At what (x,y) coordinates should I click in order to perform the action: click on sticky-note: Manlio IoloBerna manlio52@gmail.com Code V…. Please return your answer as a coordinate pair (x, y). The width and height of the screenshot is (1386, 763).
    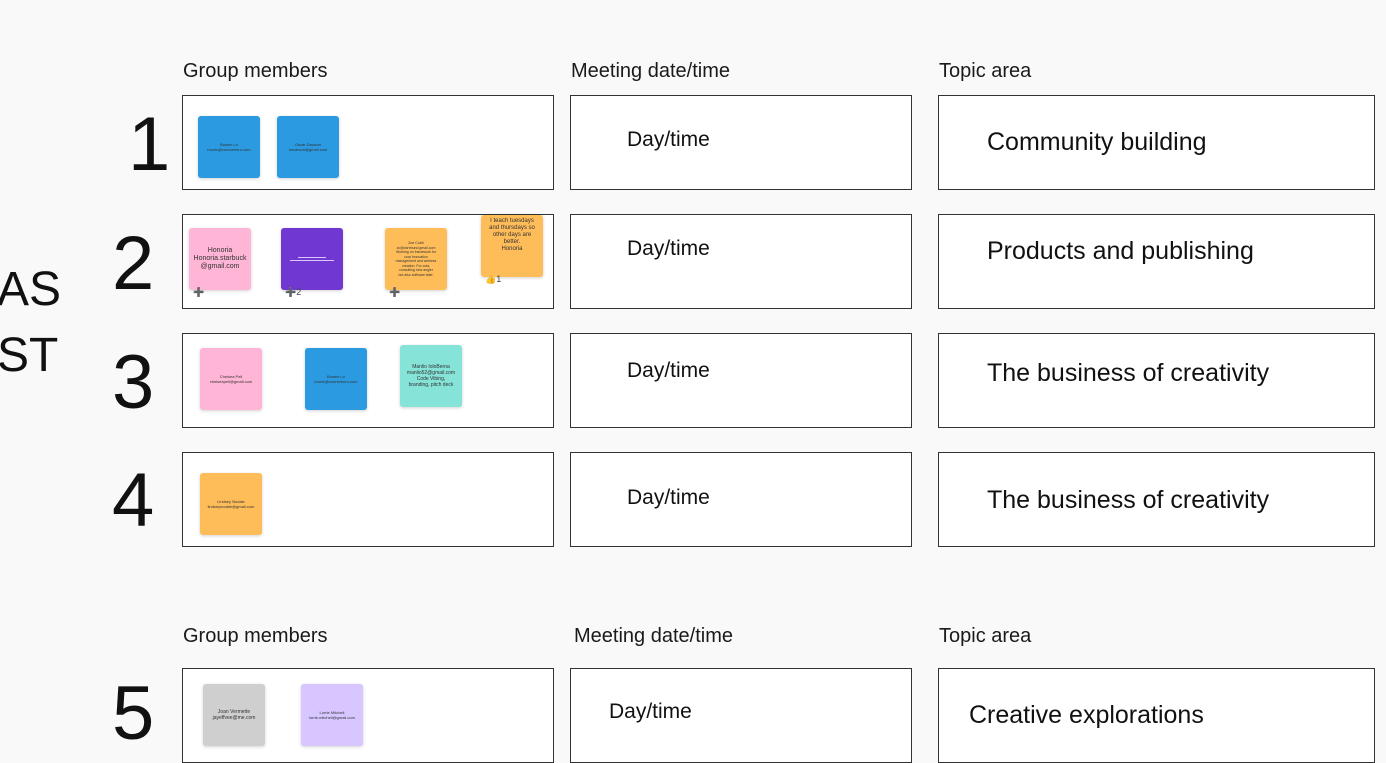
    Looking at the image, I should click on (431, 376).